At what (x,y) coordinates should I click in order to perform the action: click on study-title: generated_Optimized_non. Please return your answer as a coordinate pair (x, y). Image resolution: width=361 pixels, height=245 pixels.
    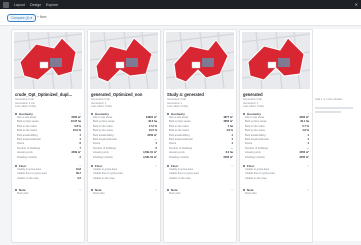
    Looking at the image, I should click on (124, 94).